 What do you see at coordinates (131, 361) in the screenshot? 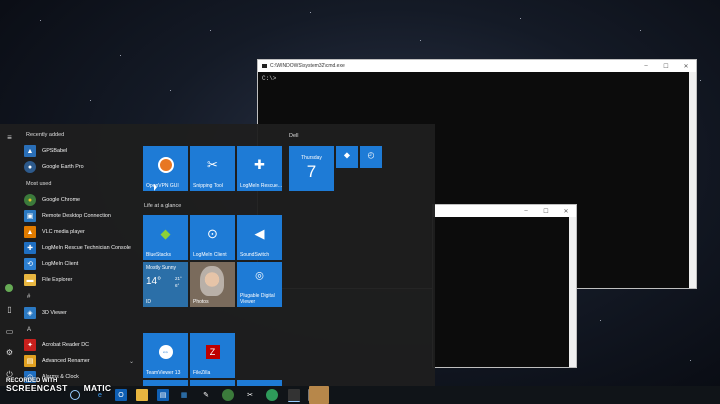
I see `chevron-down-icon: ⌄` at bounding box center [131, 361].